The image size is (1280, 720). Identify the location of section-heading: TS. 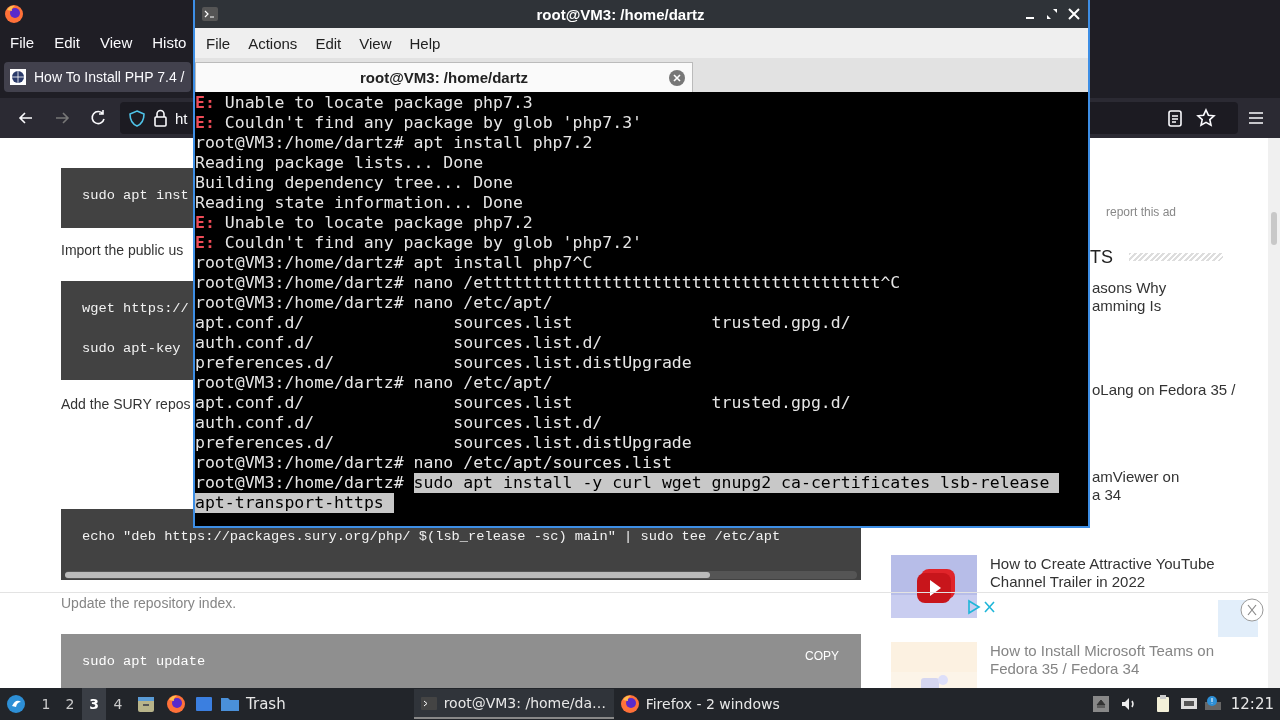
(1101, 257).